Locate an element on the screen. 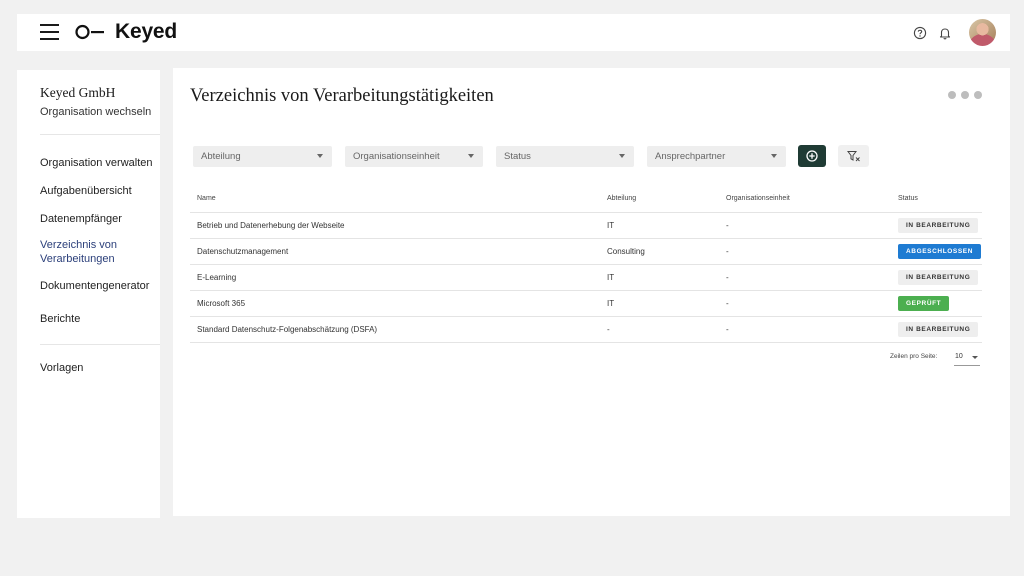 The width and height of the screenshot is (1024, 576). plus-circle-icon is located at coordinates (812, 156).